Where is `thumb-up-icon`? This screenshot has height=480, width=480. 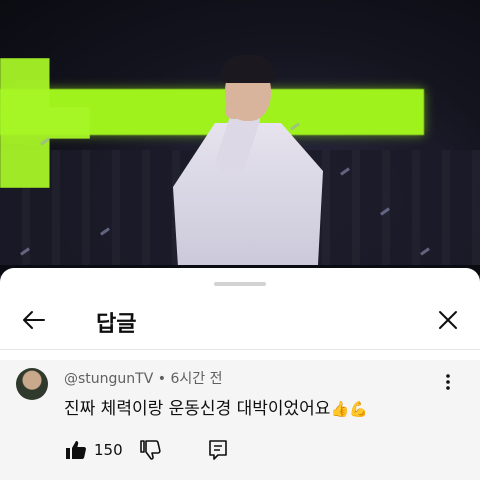
thumb-up-icon is located at coordinates (76, 450).